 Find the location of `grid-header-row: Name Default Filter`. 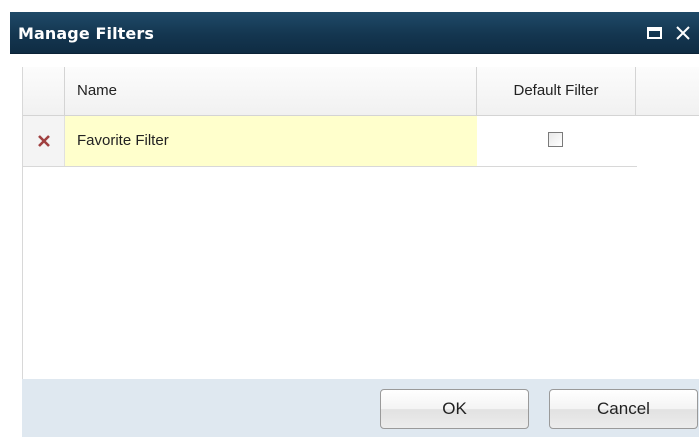

grid-header-row: Name Default Filter is located at coordinates (361, 91).